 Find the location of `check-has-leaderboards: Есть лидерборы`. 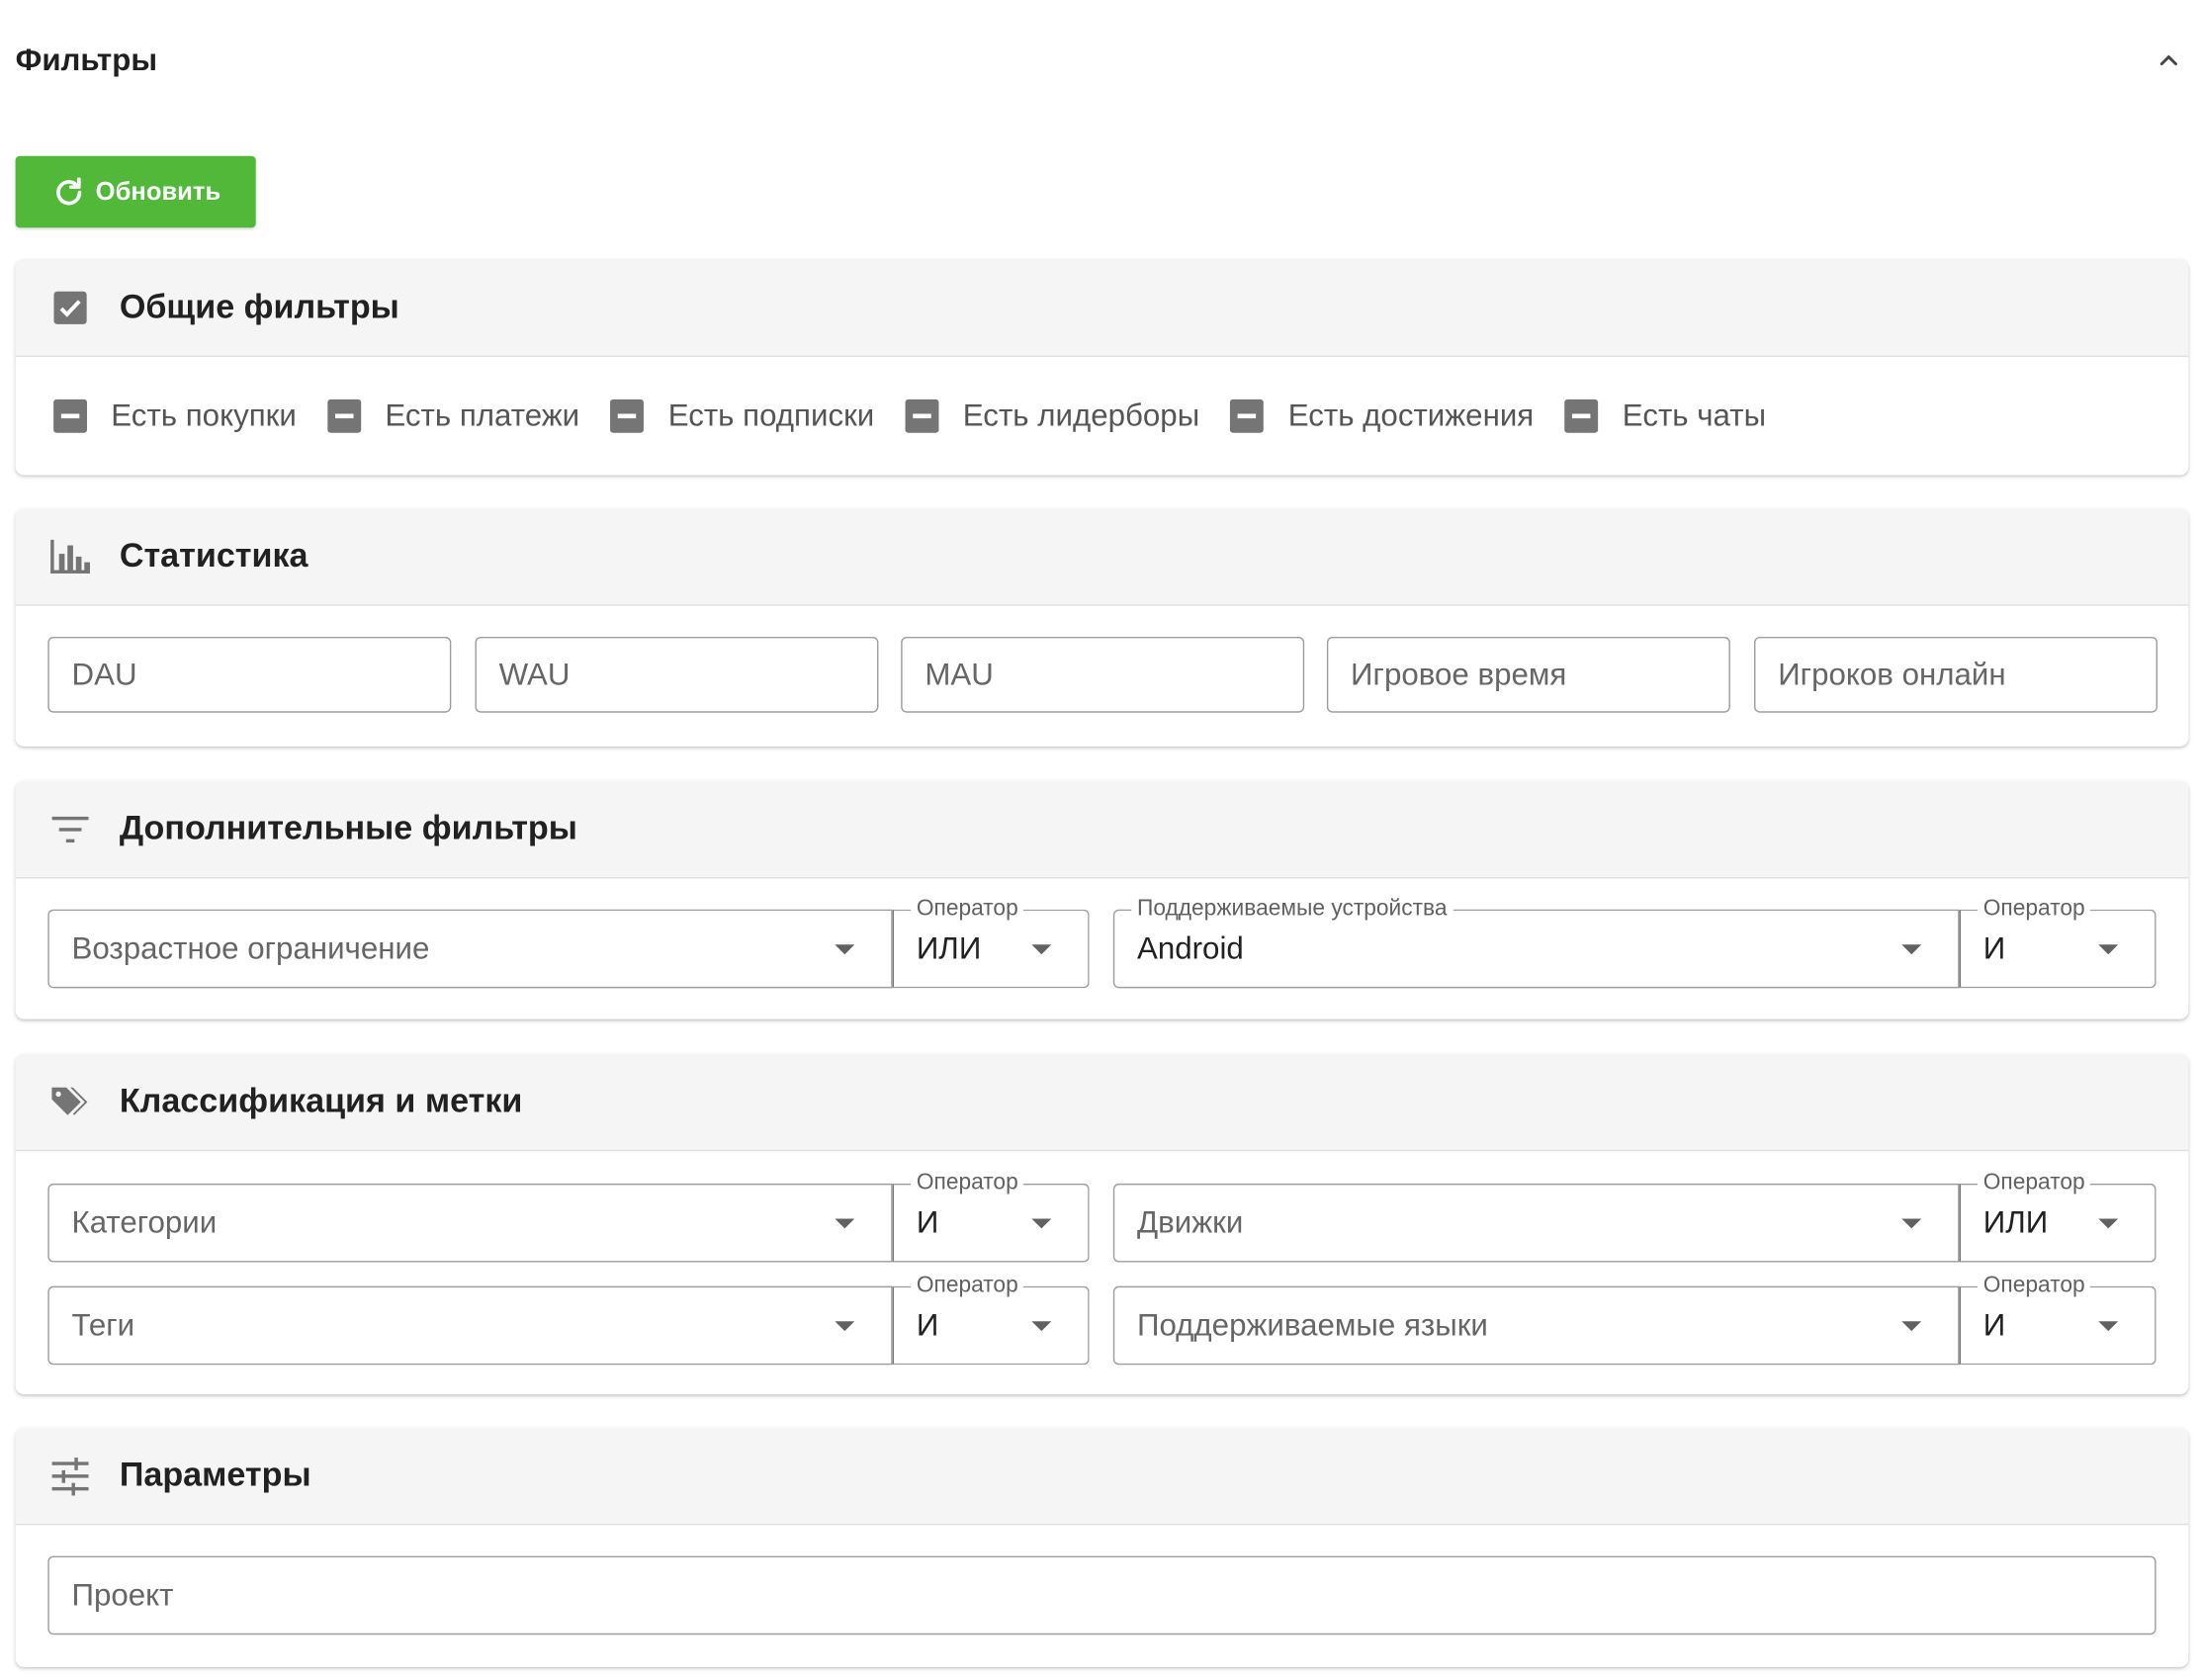

check-has-leaderboards: Есть лидерборы is located at coordinates (1051, 416).